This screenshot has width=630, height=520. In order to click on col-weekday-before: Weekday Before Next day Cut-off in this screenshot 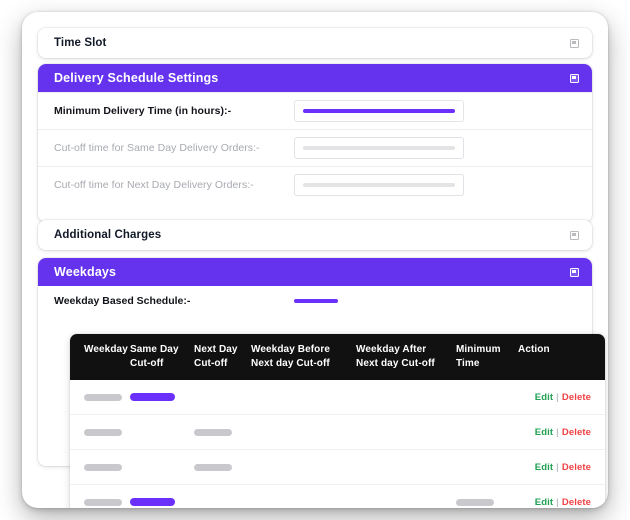, I will do `click(303, 357)`.